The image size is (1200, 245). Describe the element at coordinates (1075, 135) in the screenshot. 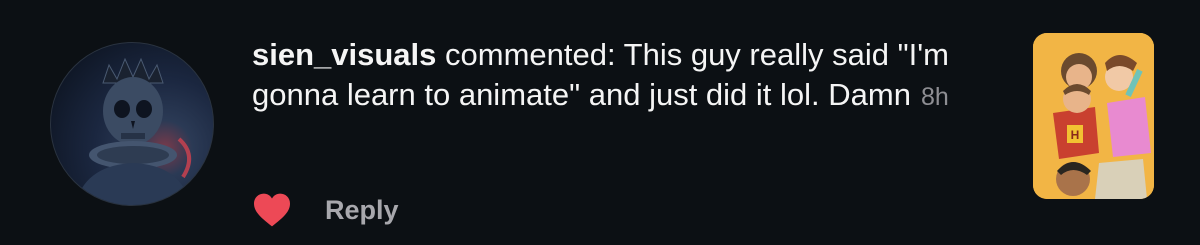

I see `svg-text: H` at that location.